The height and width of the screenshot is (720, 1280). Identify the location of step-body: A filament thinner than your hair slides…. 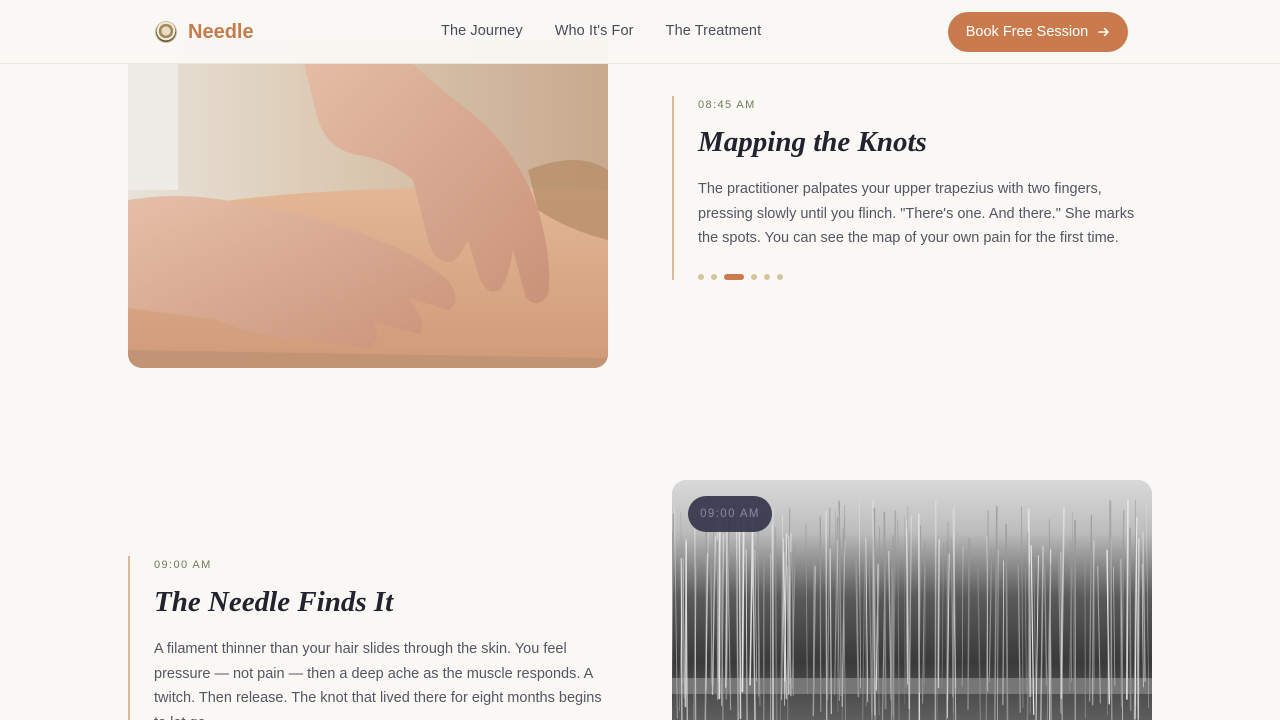
(378, 680).